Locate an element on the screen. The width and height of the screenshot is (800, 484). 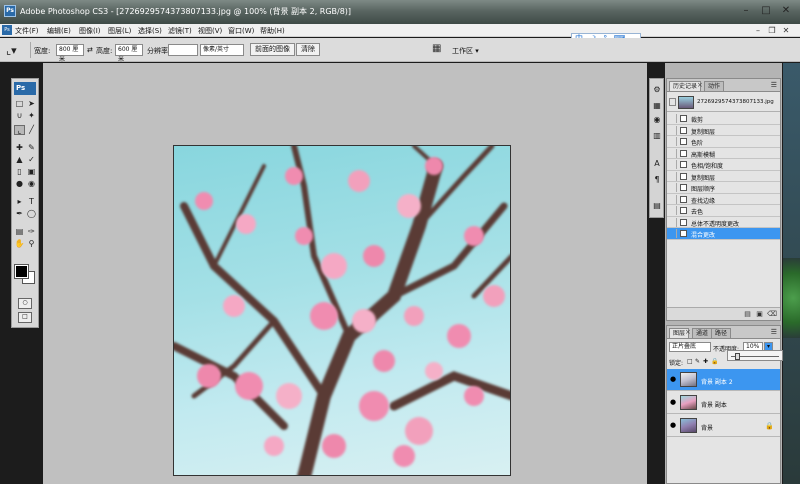
zoom-tool-icon: ⚲ is located at coordinates (31, 244).